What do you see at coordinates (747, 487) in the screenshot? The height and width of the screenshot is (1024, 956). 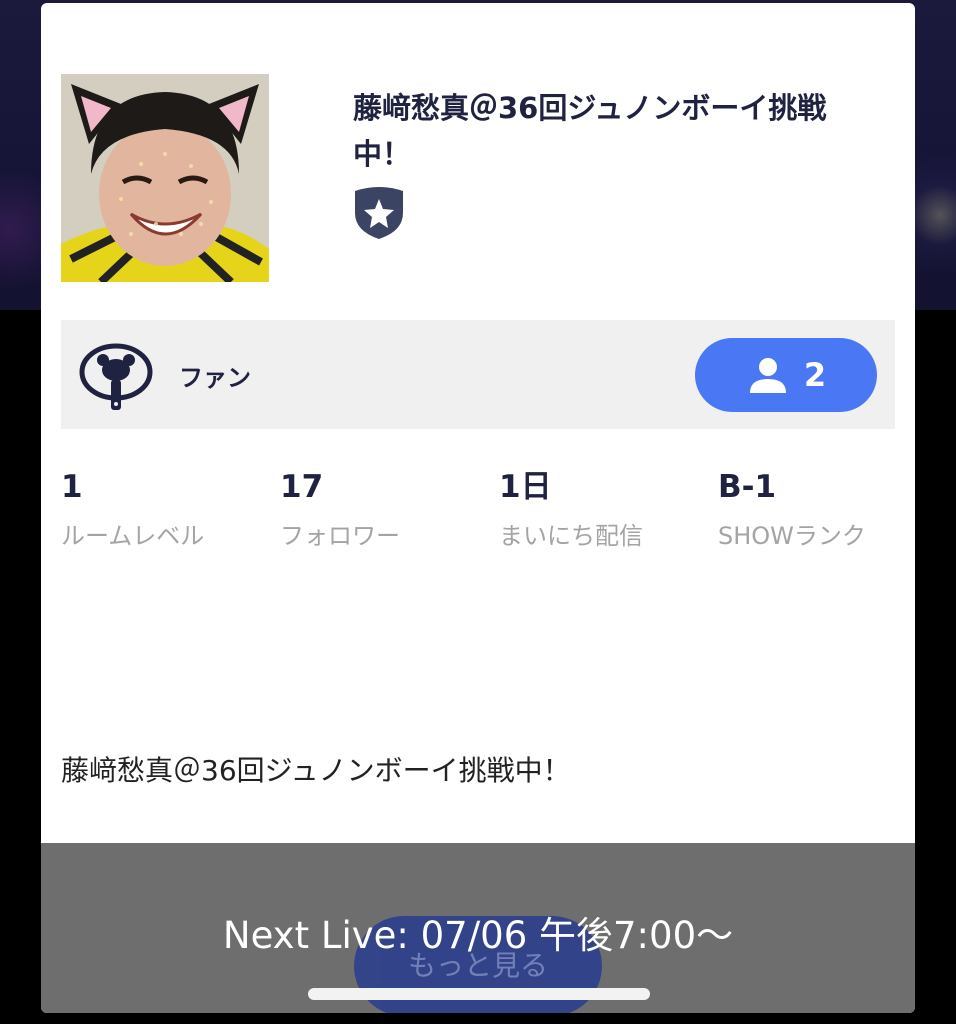 I see `stat-value: B-1` at bounding box center [747, 487].